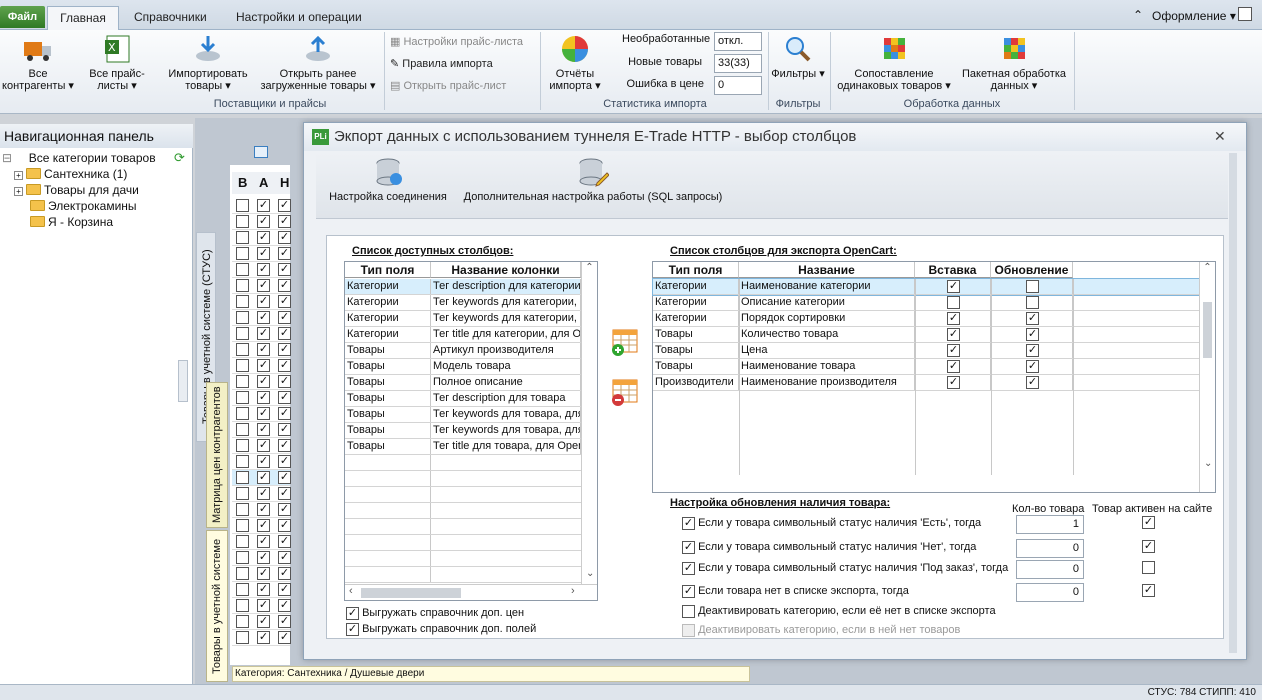 Image resolution: width=1262 pixels, height=700 pixels. I want to click on left-table-vscroll: ⌃ ⌄, so click(589, 423).